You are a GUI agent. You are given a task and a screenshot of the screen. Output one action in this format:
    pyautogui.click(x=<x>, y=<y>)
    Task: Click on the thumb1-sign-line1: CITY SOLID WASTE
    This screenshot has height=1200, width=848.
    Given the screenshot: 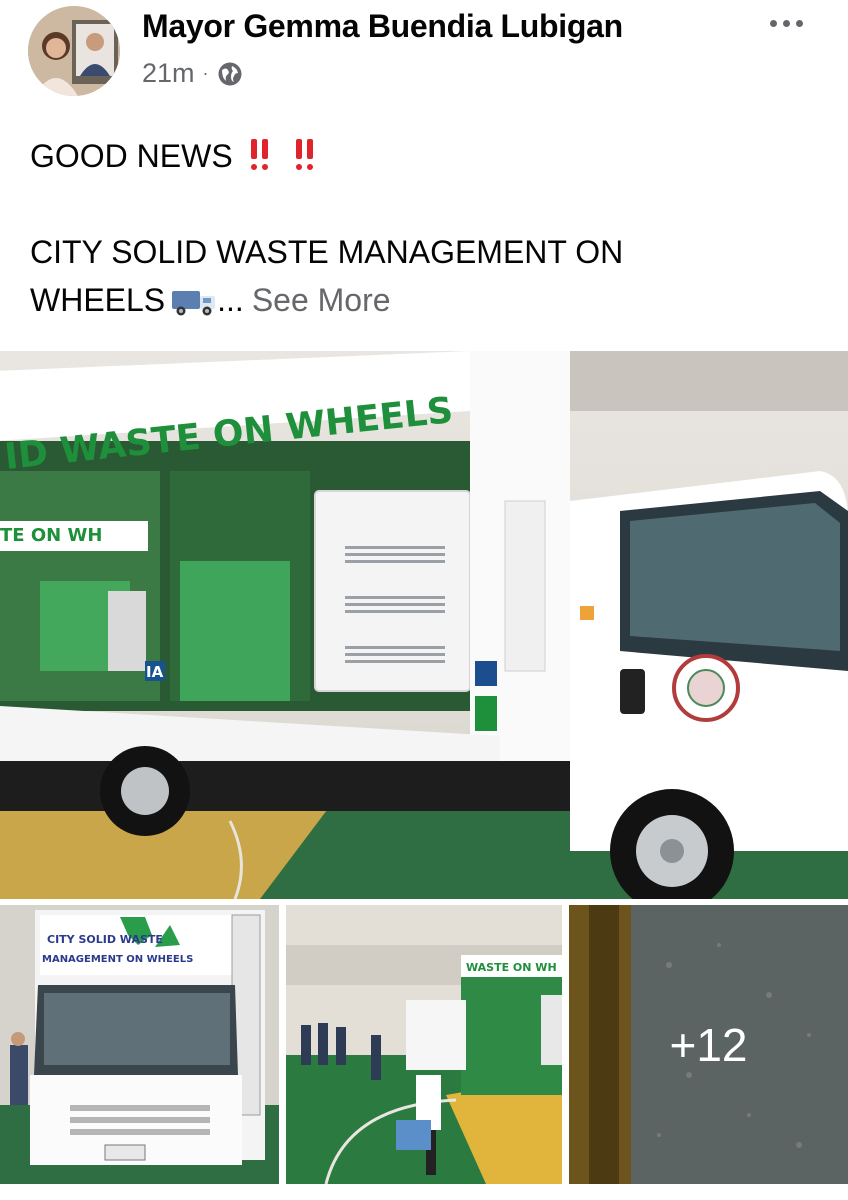 What is the action you would take?
    pyautogui.click(x=105, y=939)
    